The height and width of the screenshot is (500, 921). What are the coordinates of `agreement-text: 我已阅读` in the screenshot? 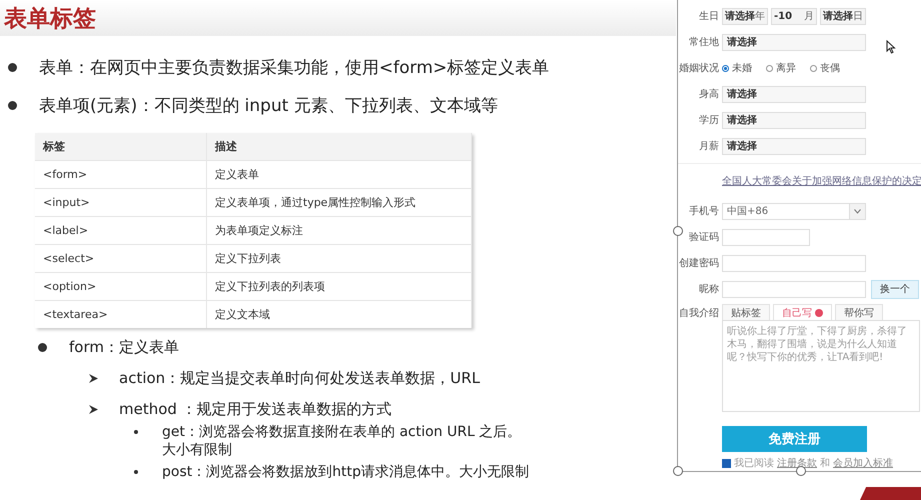 It's located at (754, 463).